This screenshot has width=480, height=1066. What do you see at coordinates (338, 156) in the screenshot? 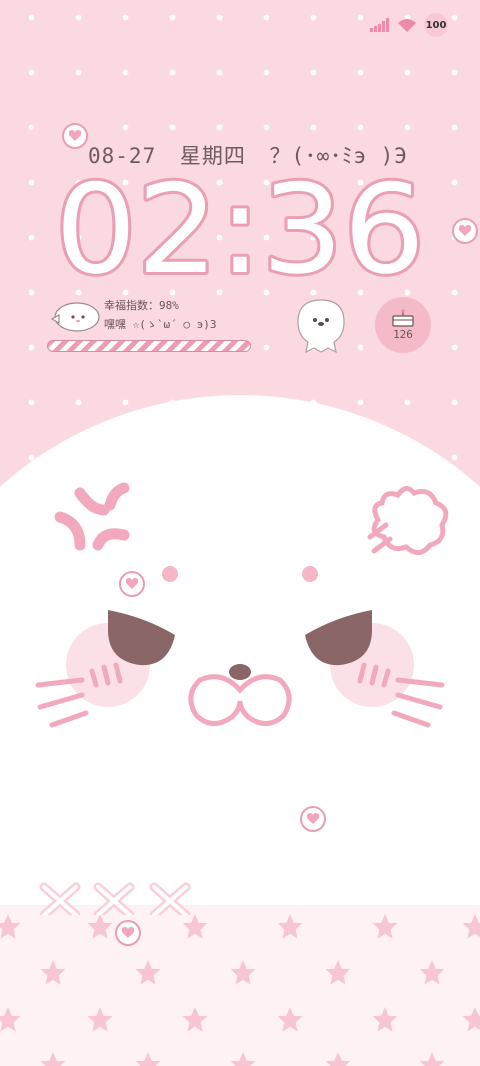
I see `kaomoji-text: ？(･∞･ﾐэ )Э` at bounding box center [338, 156].